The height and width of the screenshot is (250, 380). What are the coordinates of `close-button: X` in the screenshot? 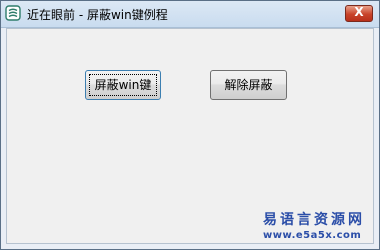 It's located at (359, 13).